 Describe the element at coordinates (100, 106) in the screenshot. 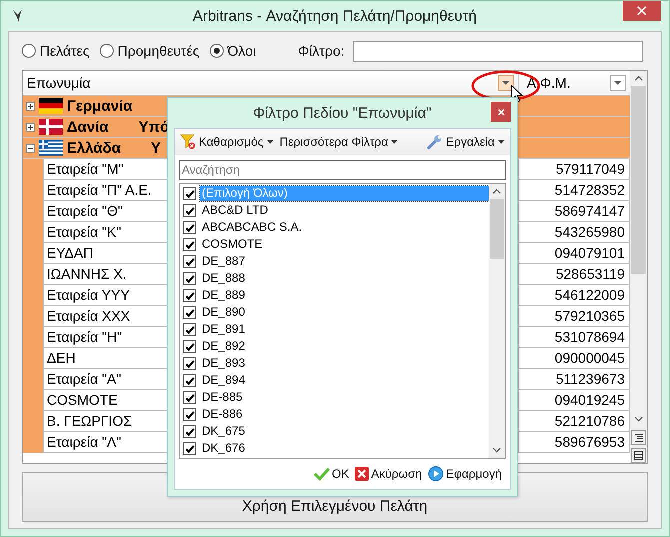

I see `group-name: Γερμανία` at that location.